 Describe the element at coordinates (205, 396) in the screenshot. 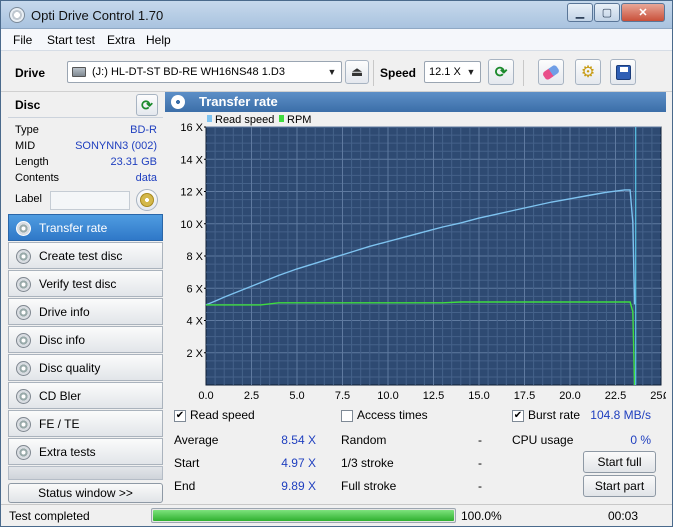

I see `x-tick-label: 0.0` at that location.